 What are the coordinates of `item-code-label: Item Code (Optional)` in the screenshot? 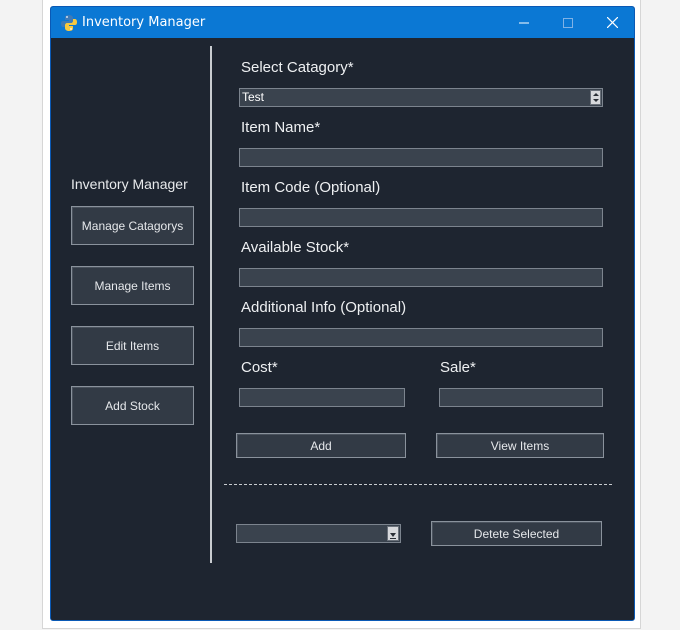 It's located at (311, 187).